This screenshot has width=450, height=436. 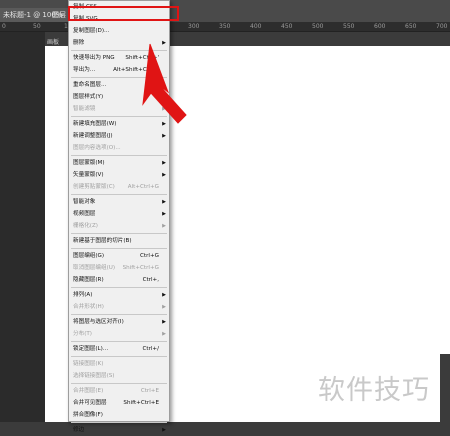 What do you see at coordinates (102, 241) in the screenshot?
I see `menu-item-label: 新建基于图层的切片(B)` at bounding box center [102, 241].